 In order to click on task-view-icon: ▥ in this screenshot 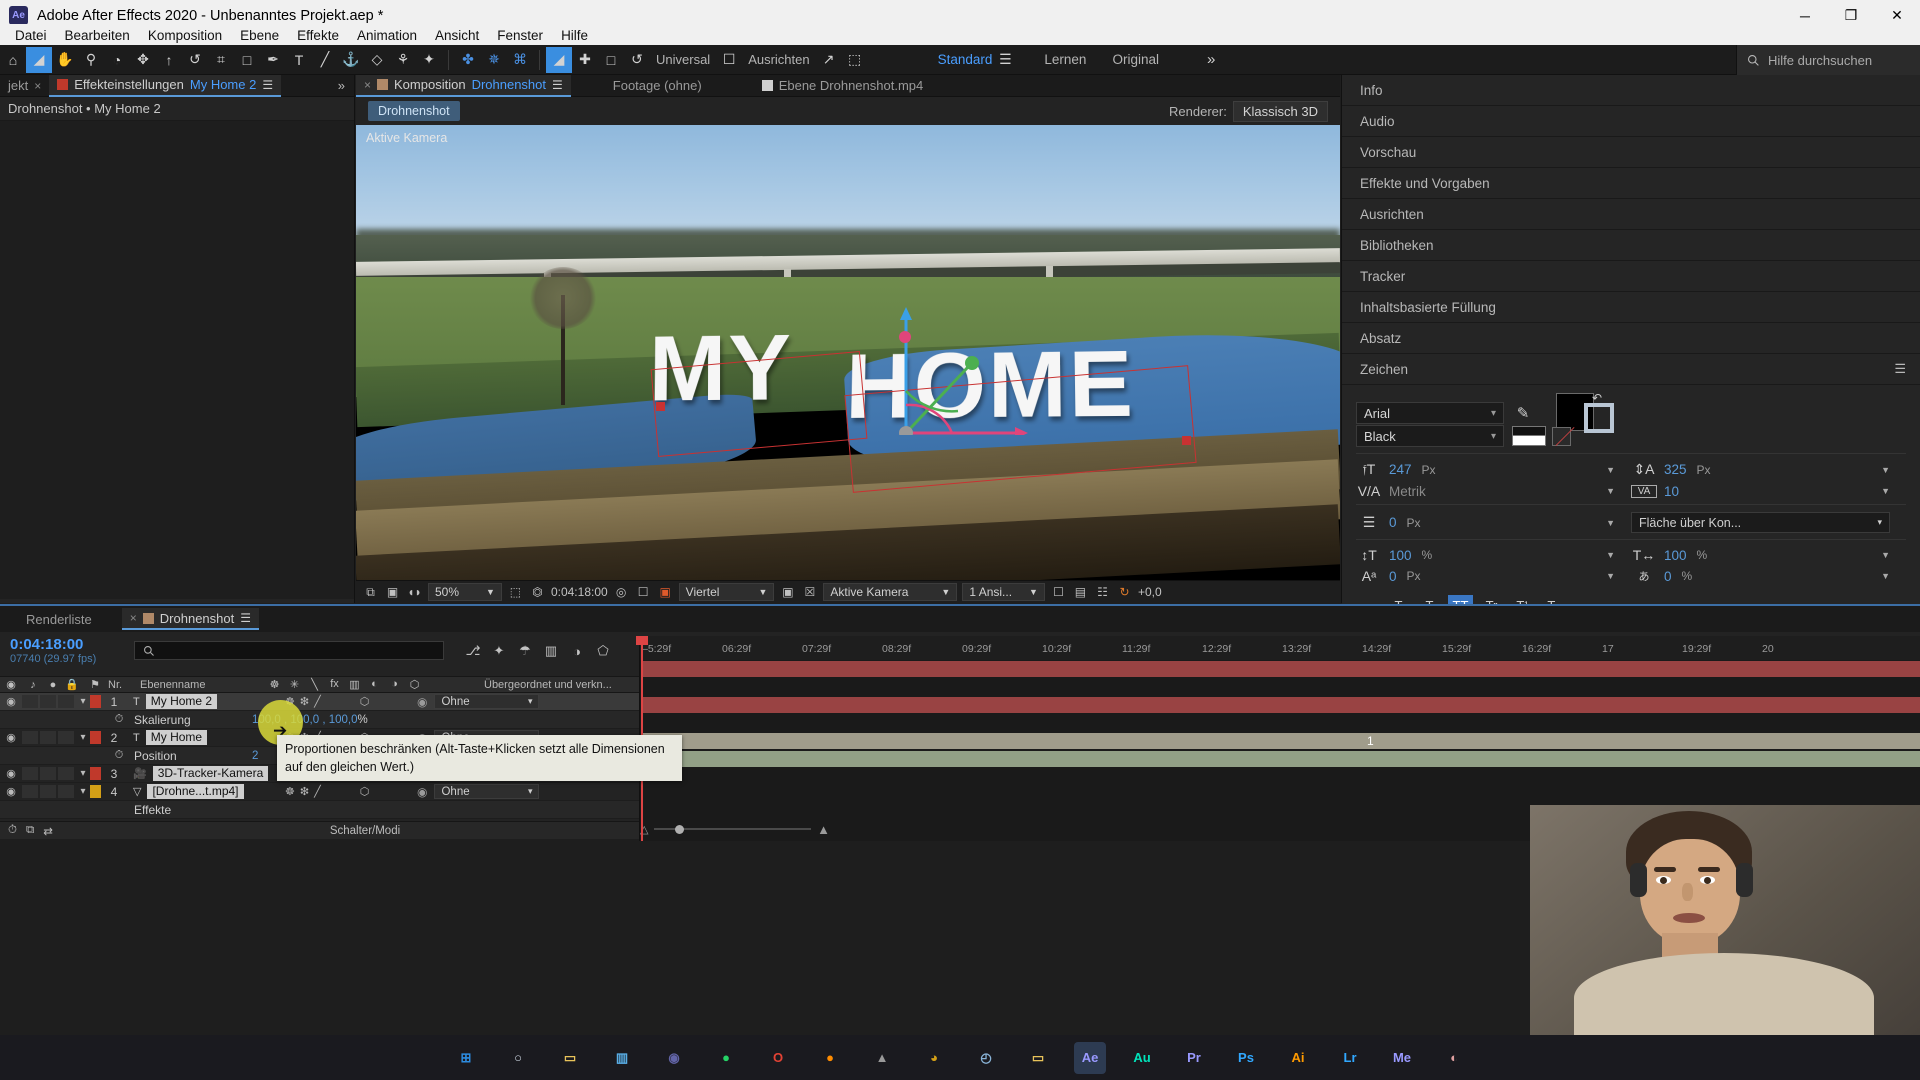, I will do `click(622, 1058)`.